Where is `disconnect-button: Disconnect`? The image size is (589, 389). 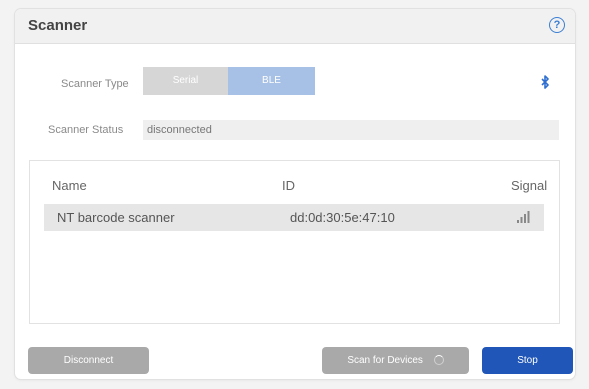
disconnect-button: Disconnect is located at coordinates (88, 360).